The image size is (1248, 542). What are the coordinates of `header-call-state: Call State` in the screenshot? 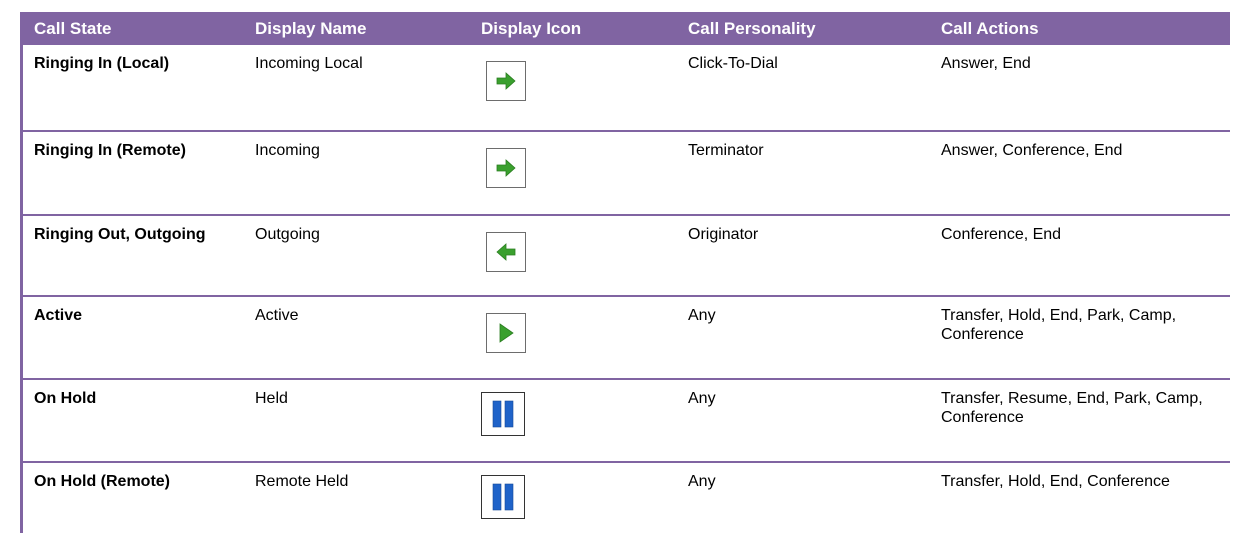 It's located at (73, 28).